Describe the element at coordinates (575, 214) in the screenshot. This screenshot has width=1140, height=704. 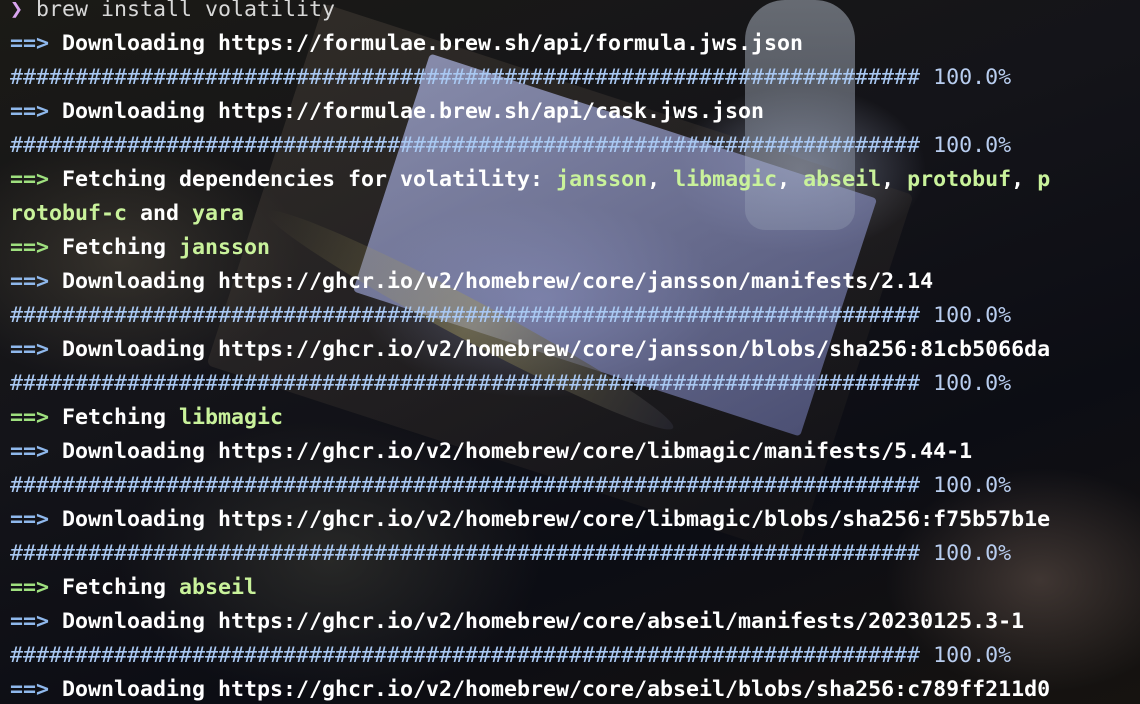
I see `output-line-fetch-dependencies-cont: rotobuf-c and yara` at that location.